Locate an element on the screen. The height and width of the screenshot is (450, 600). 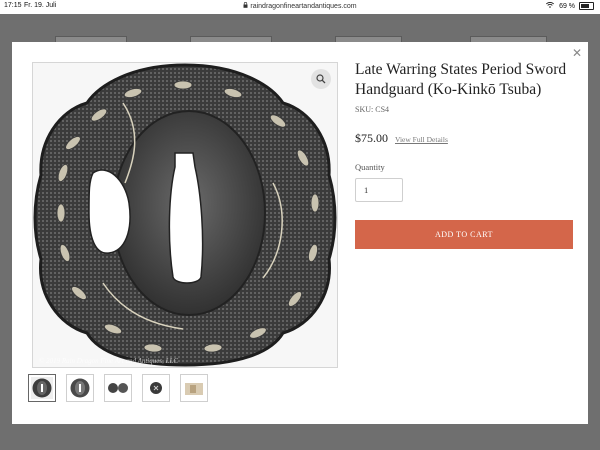
magnifier-icon is located at coordinates (321, 79).